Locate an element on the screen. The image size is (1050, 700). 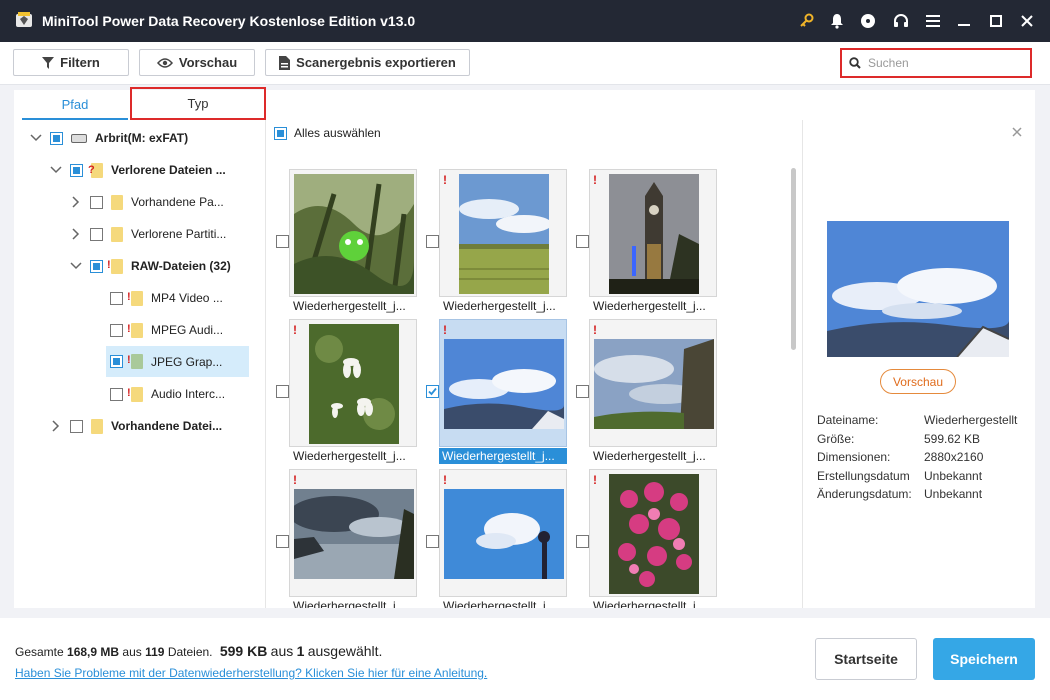
close-preview-icon is located at coordinates (1018, 132).